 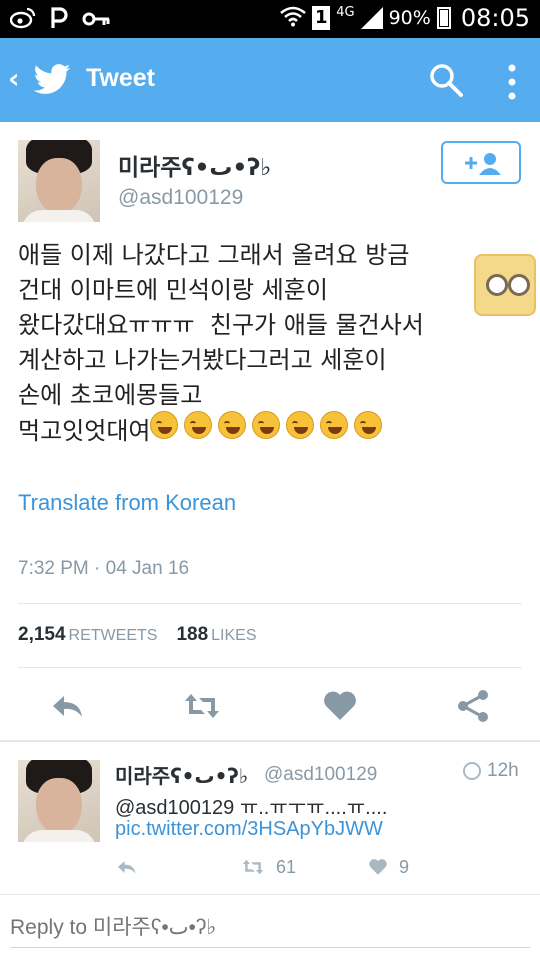 What do you see at coordinates (113, 635) in the screenshot?
I see `retweets-label: RETWEETS` at bounding box center [113, 635].